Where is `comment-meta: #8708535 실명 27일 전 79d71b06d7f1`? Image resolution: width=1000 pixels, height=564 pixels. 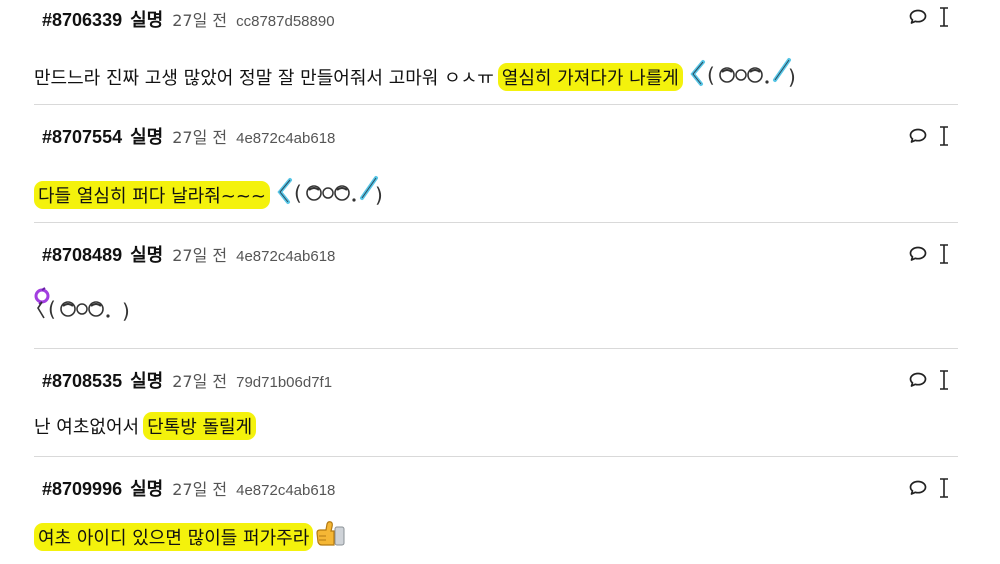
comment-meta: #8708535 실명 27일 전 79d71b06d7f1 is located at coordinates (187, 380).